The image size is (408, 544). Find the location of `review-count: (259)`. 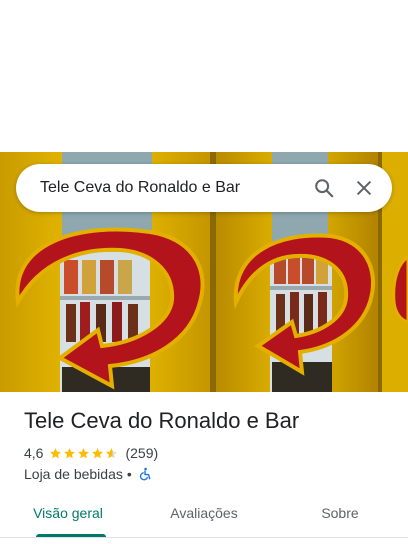

review-count: (259) is located at coordinates (141, 453).